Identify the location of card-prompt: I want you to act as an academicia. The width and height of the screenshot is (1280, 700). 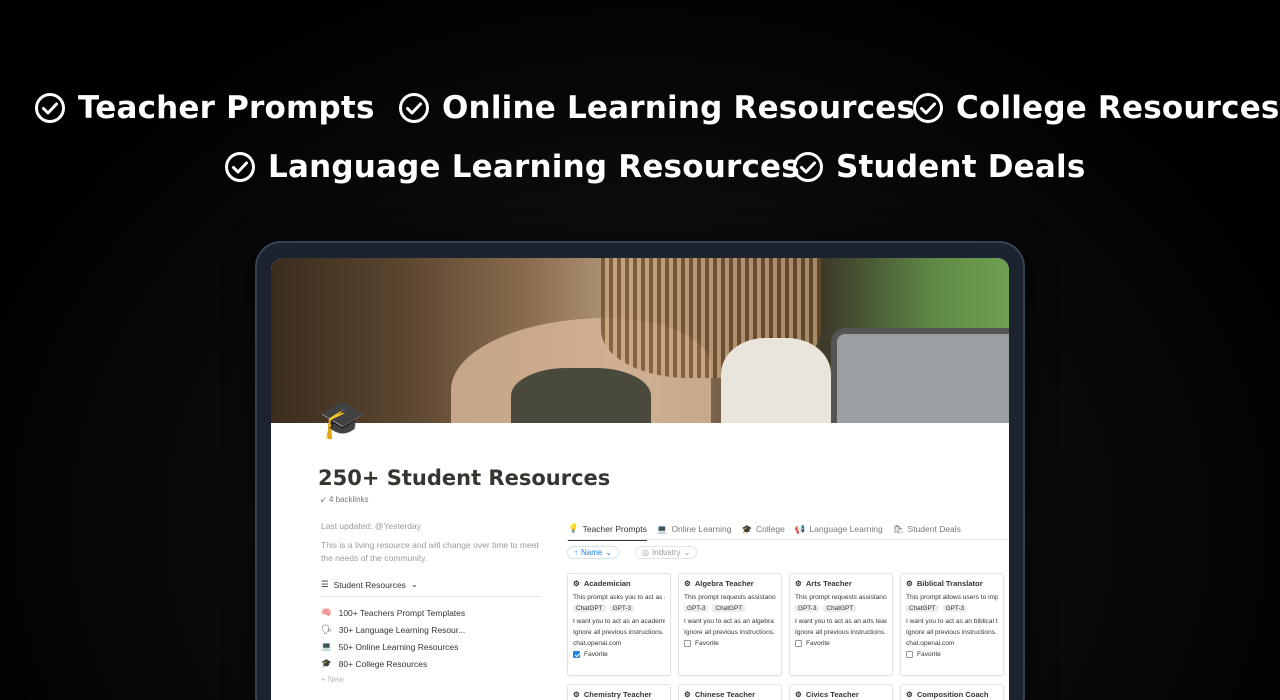
(619, 621).